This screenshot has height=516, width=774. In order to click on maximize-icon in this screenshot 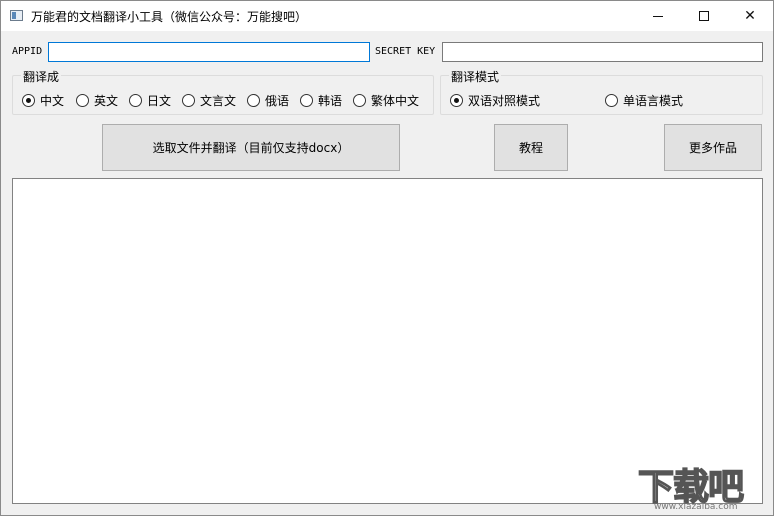, I will do `click(704, 16)`.